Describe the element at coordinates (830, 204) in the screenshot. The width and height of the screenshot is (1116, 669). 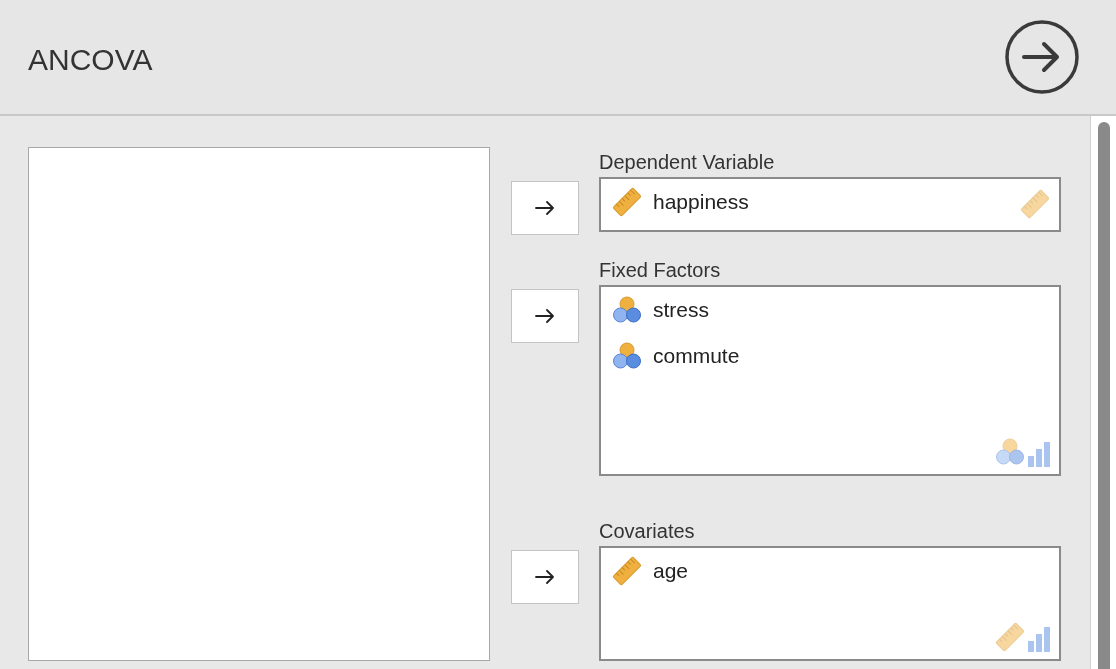
I see `target-list: happiness` at that location.